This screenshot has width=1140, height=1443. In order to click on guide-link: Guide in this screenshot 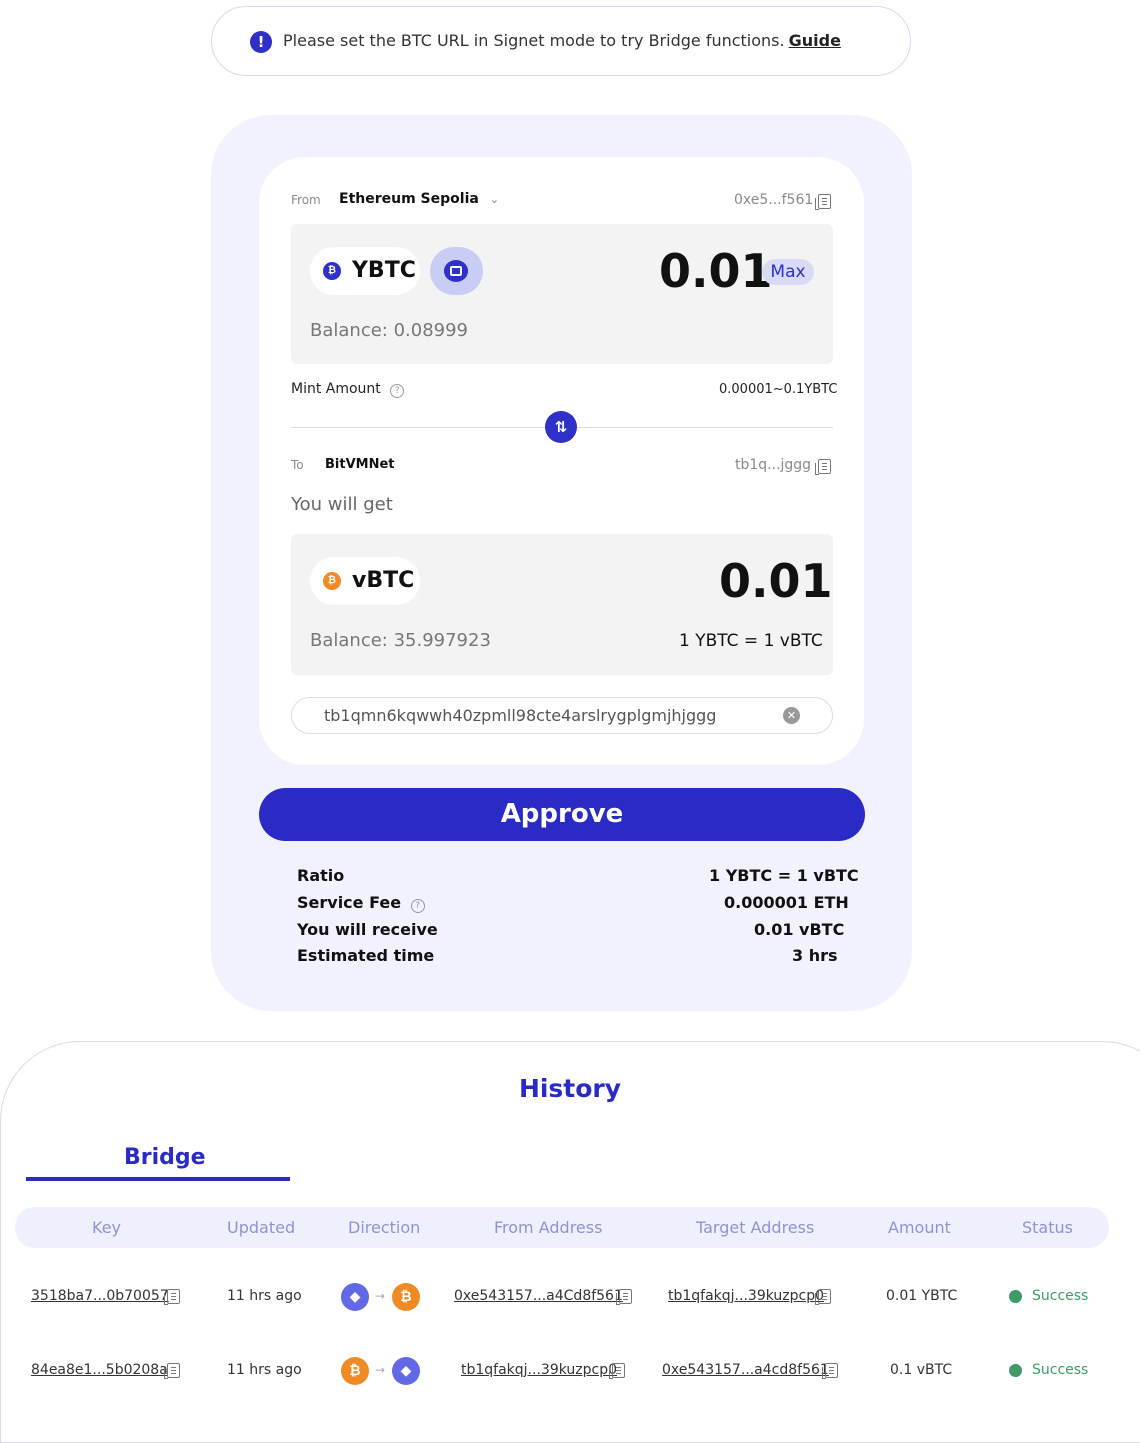, I will do `click(815, 40)`.